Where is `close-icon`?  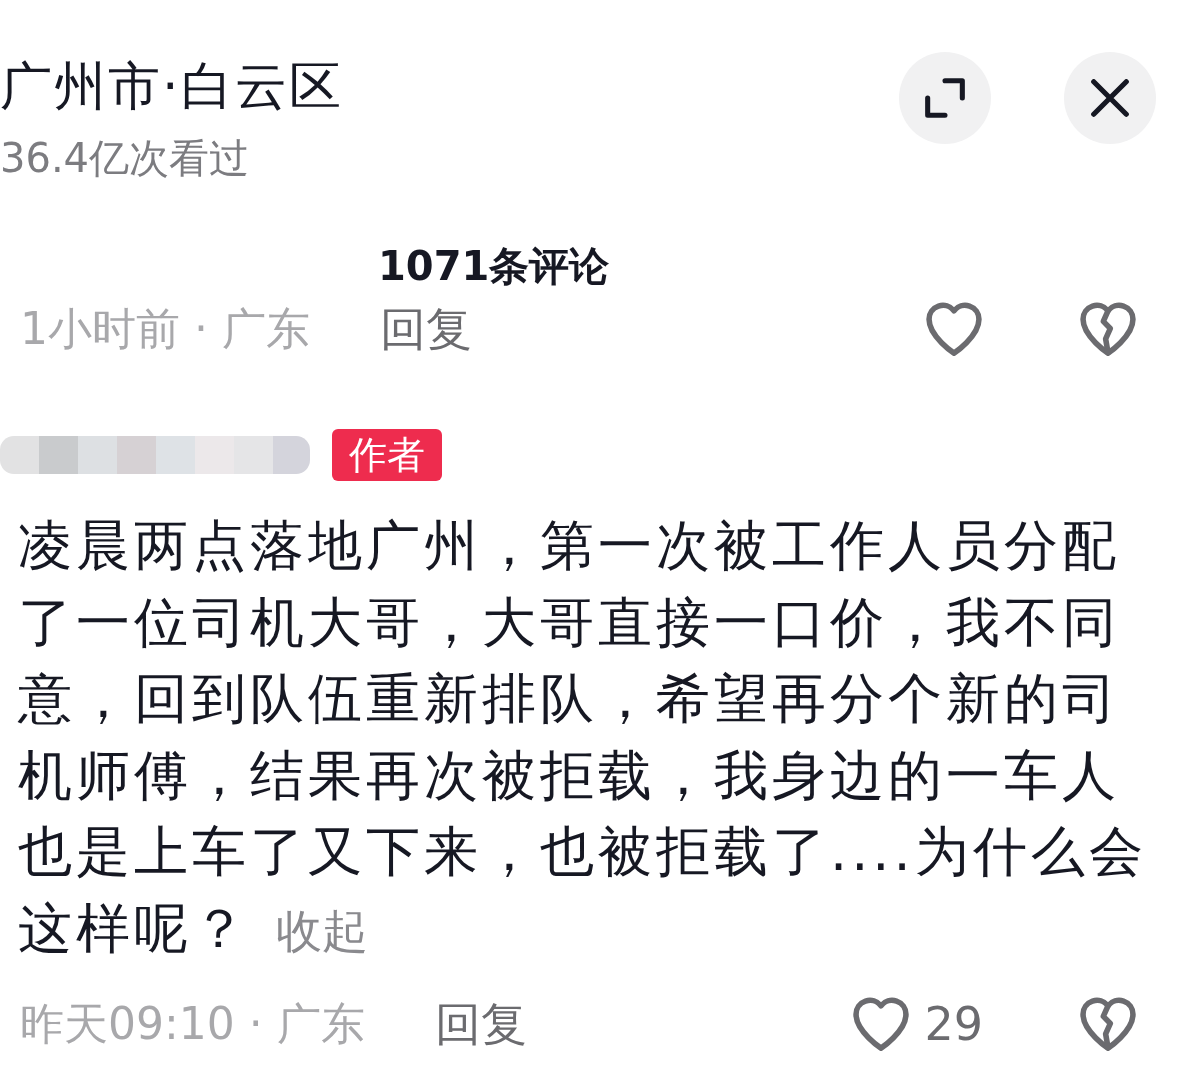 close-icon is located at coordinates (1110, 98).